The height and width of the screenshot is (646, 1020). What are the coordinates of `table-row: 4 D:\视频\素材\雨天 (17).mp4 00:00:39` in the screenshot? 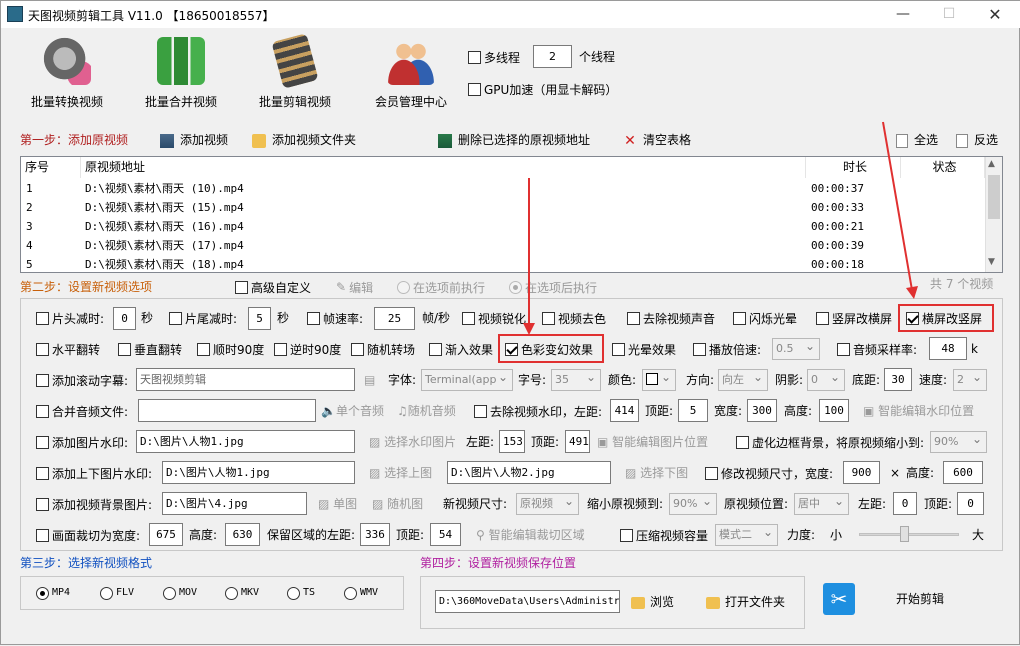 It's located at (503, 245).